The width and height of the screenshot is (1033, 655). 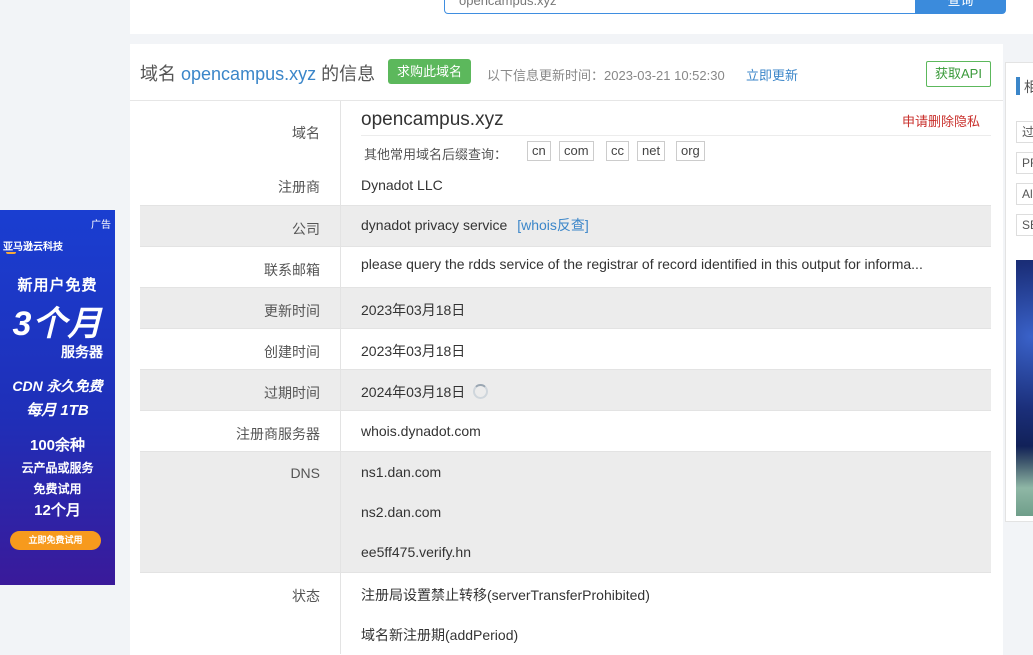 I want to click on updated-value: 2023年03月18日, so click(x=413, y=310).